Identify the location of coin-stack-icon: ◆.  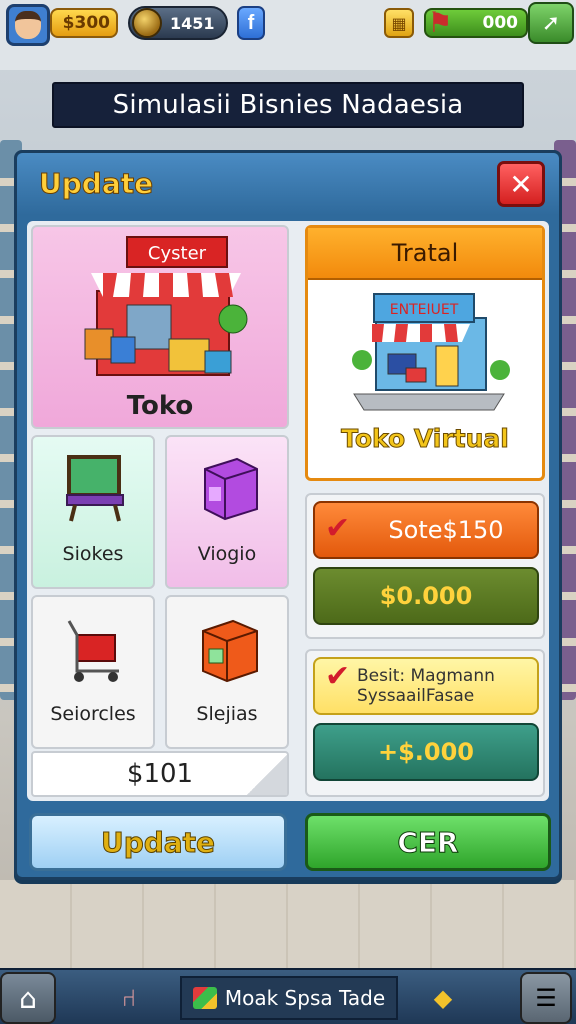
(443, 998).